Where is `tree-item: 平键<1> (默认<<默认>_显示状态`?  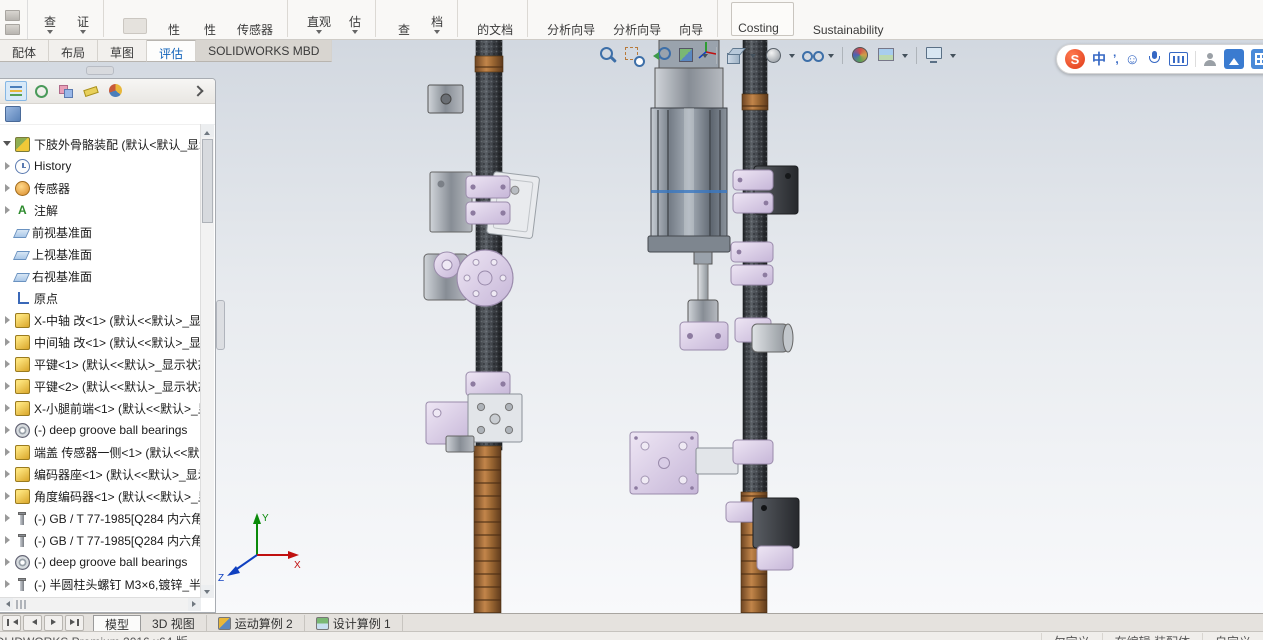
tree-item: 平键<1> (默认<<默认>_显示状态 is located at coordinates (100, 364).